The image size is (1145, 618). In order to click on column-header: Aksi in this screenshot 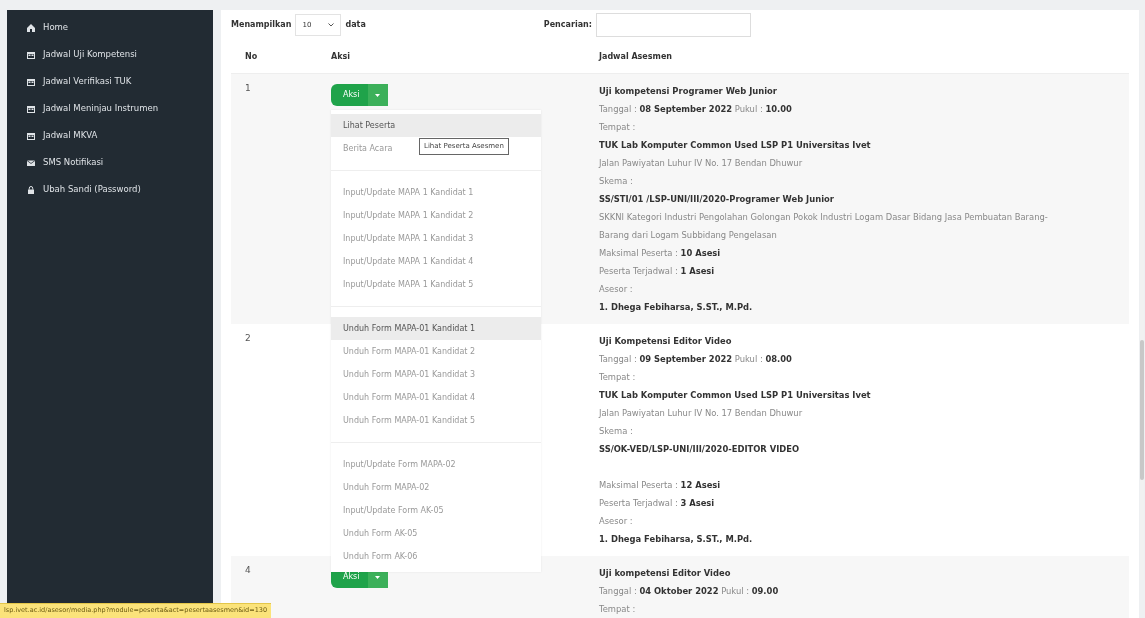, I will do `click(340, 56)`.